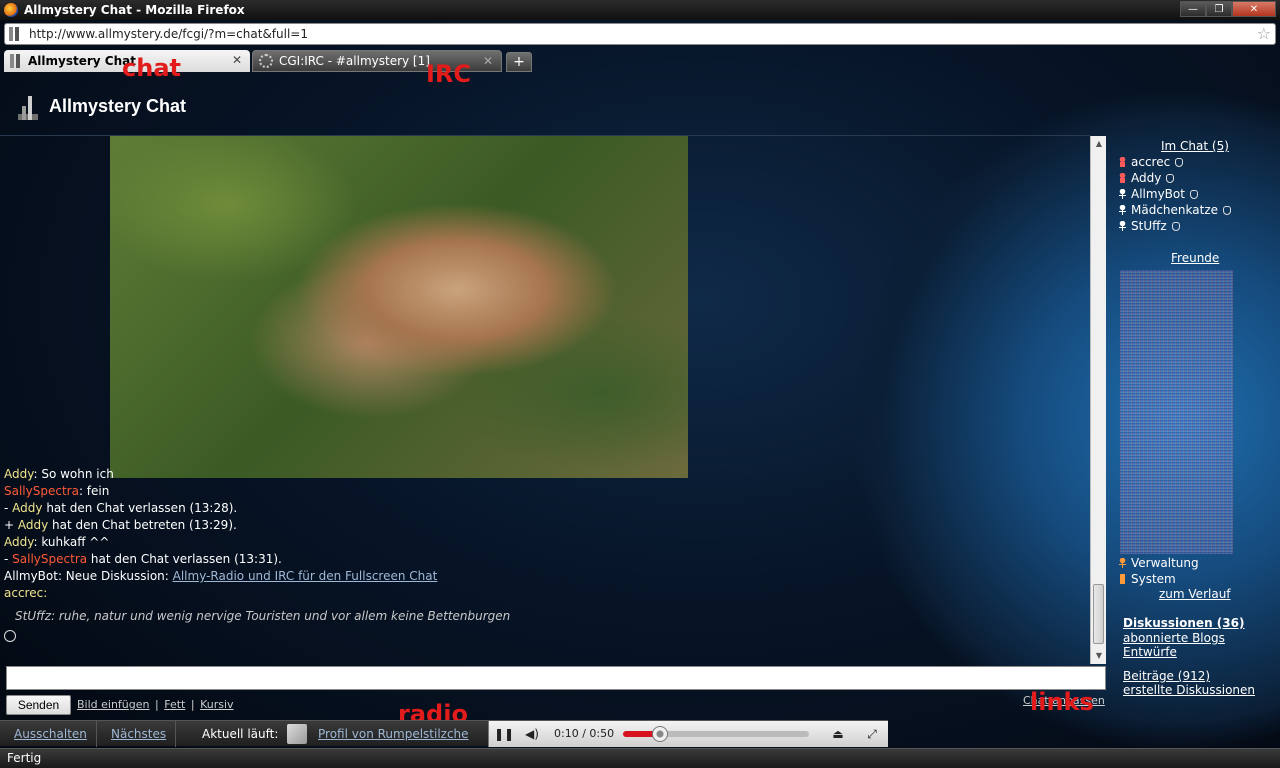  What do you see at coordinates (1219, 9) in the screenshot?
I see `maximize-button: ❐` at bounding box center [1219, 9].